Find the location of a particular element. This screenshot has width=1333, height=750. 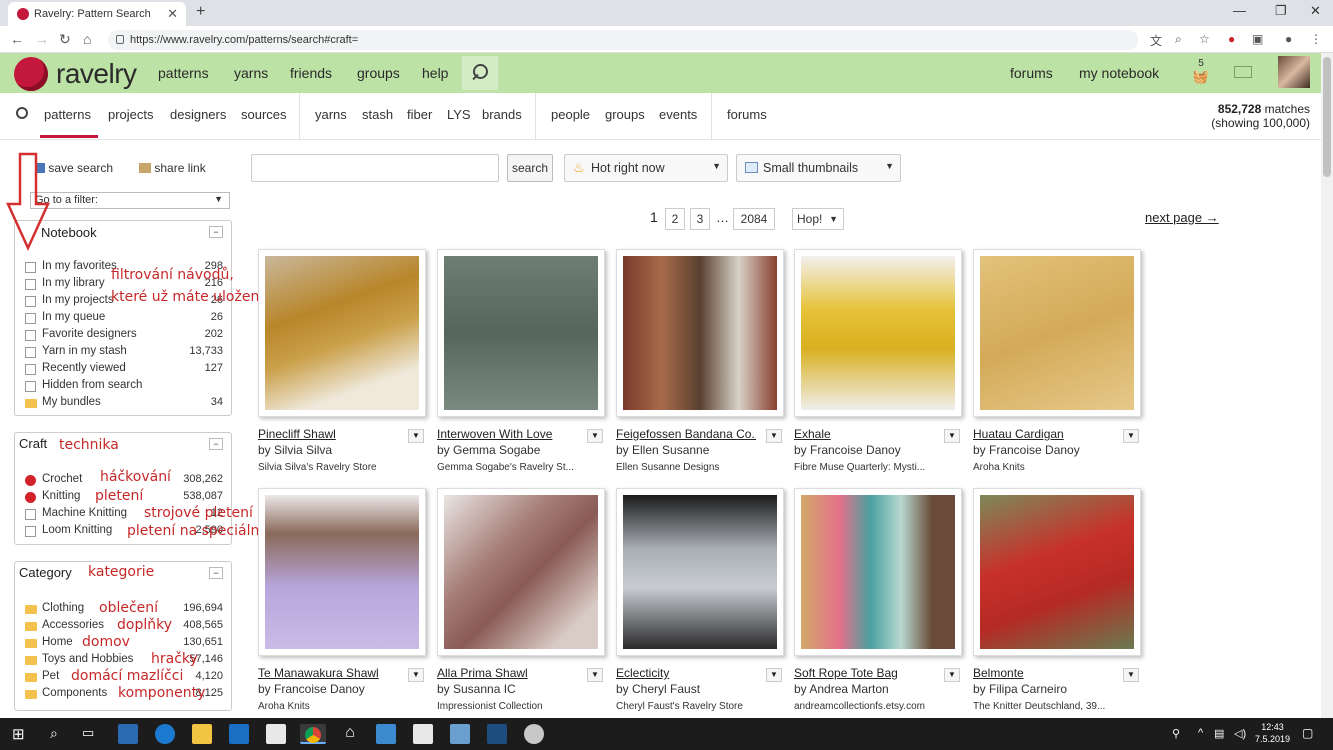

edge-icon is located at coordinates (165, 734).